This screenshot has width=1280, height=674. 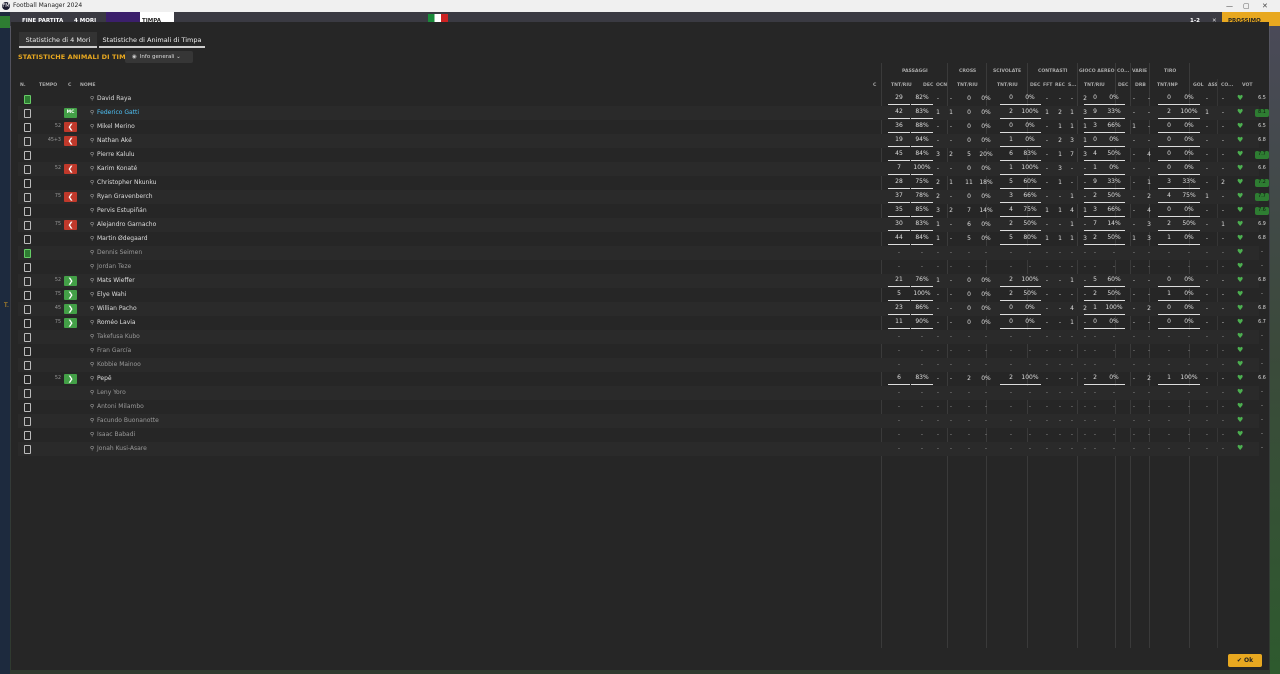 I want to click on player-name: Facundo Buonanotte, so click(x=128, y=421).